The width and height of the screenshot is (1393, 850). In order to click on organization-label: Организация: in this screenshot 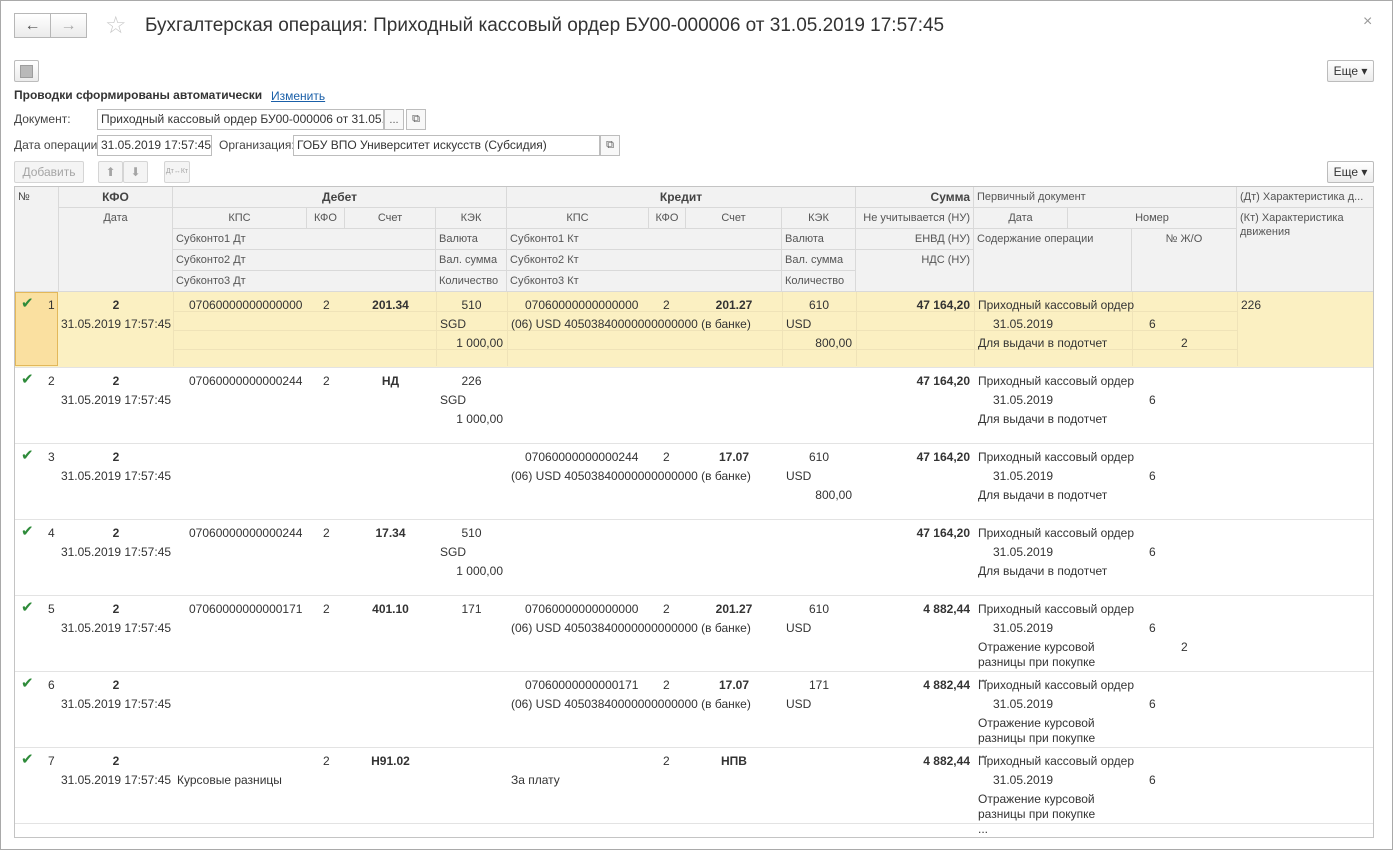, I will do `click(257, 145)`.